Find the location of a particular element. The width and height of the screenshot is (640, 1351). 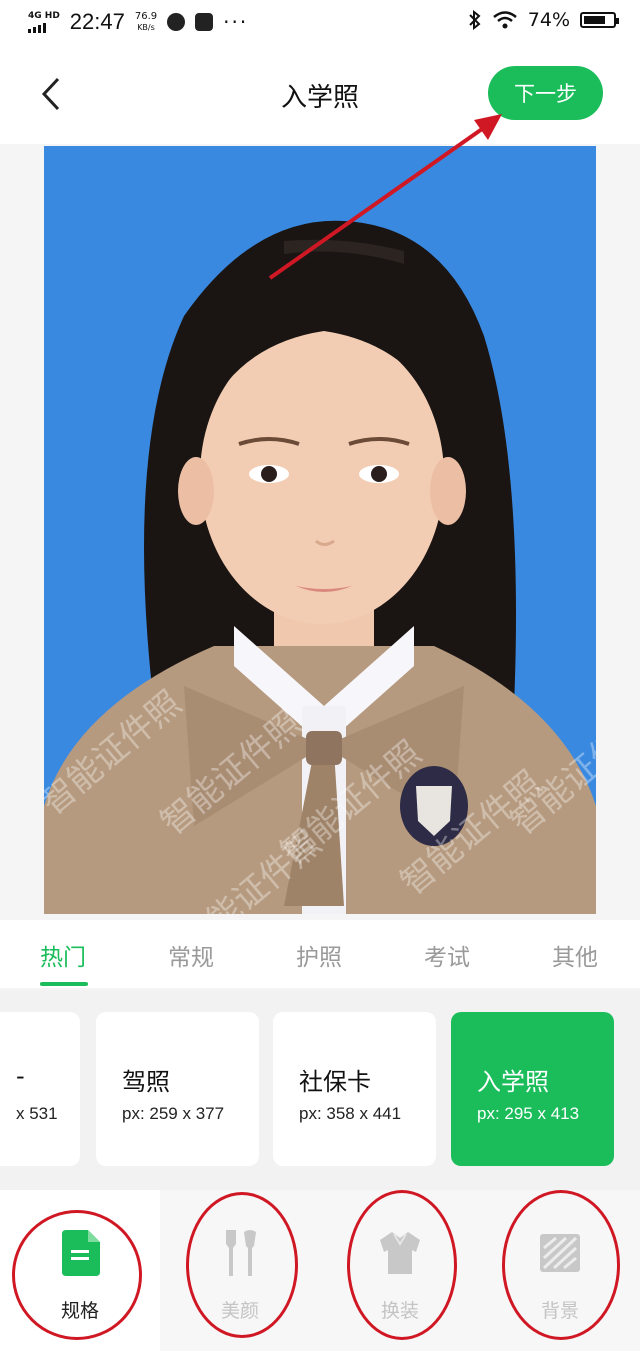

bottom-toolbar: 规格 美颜 换装 背景 is located at coordinates (320, 1270).